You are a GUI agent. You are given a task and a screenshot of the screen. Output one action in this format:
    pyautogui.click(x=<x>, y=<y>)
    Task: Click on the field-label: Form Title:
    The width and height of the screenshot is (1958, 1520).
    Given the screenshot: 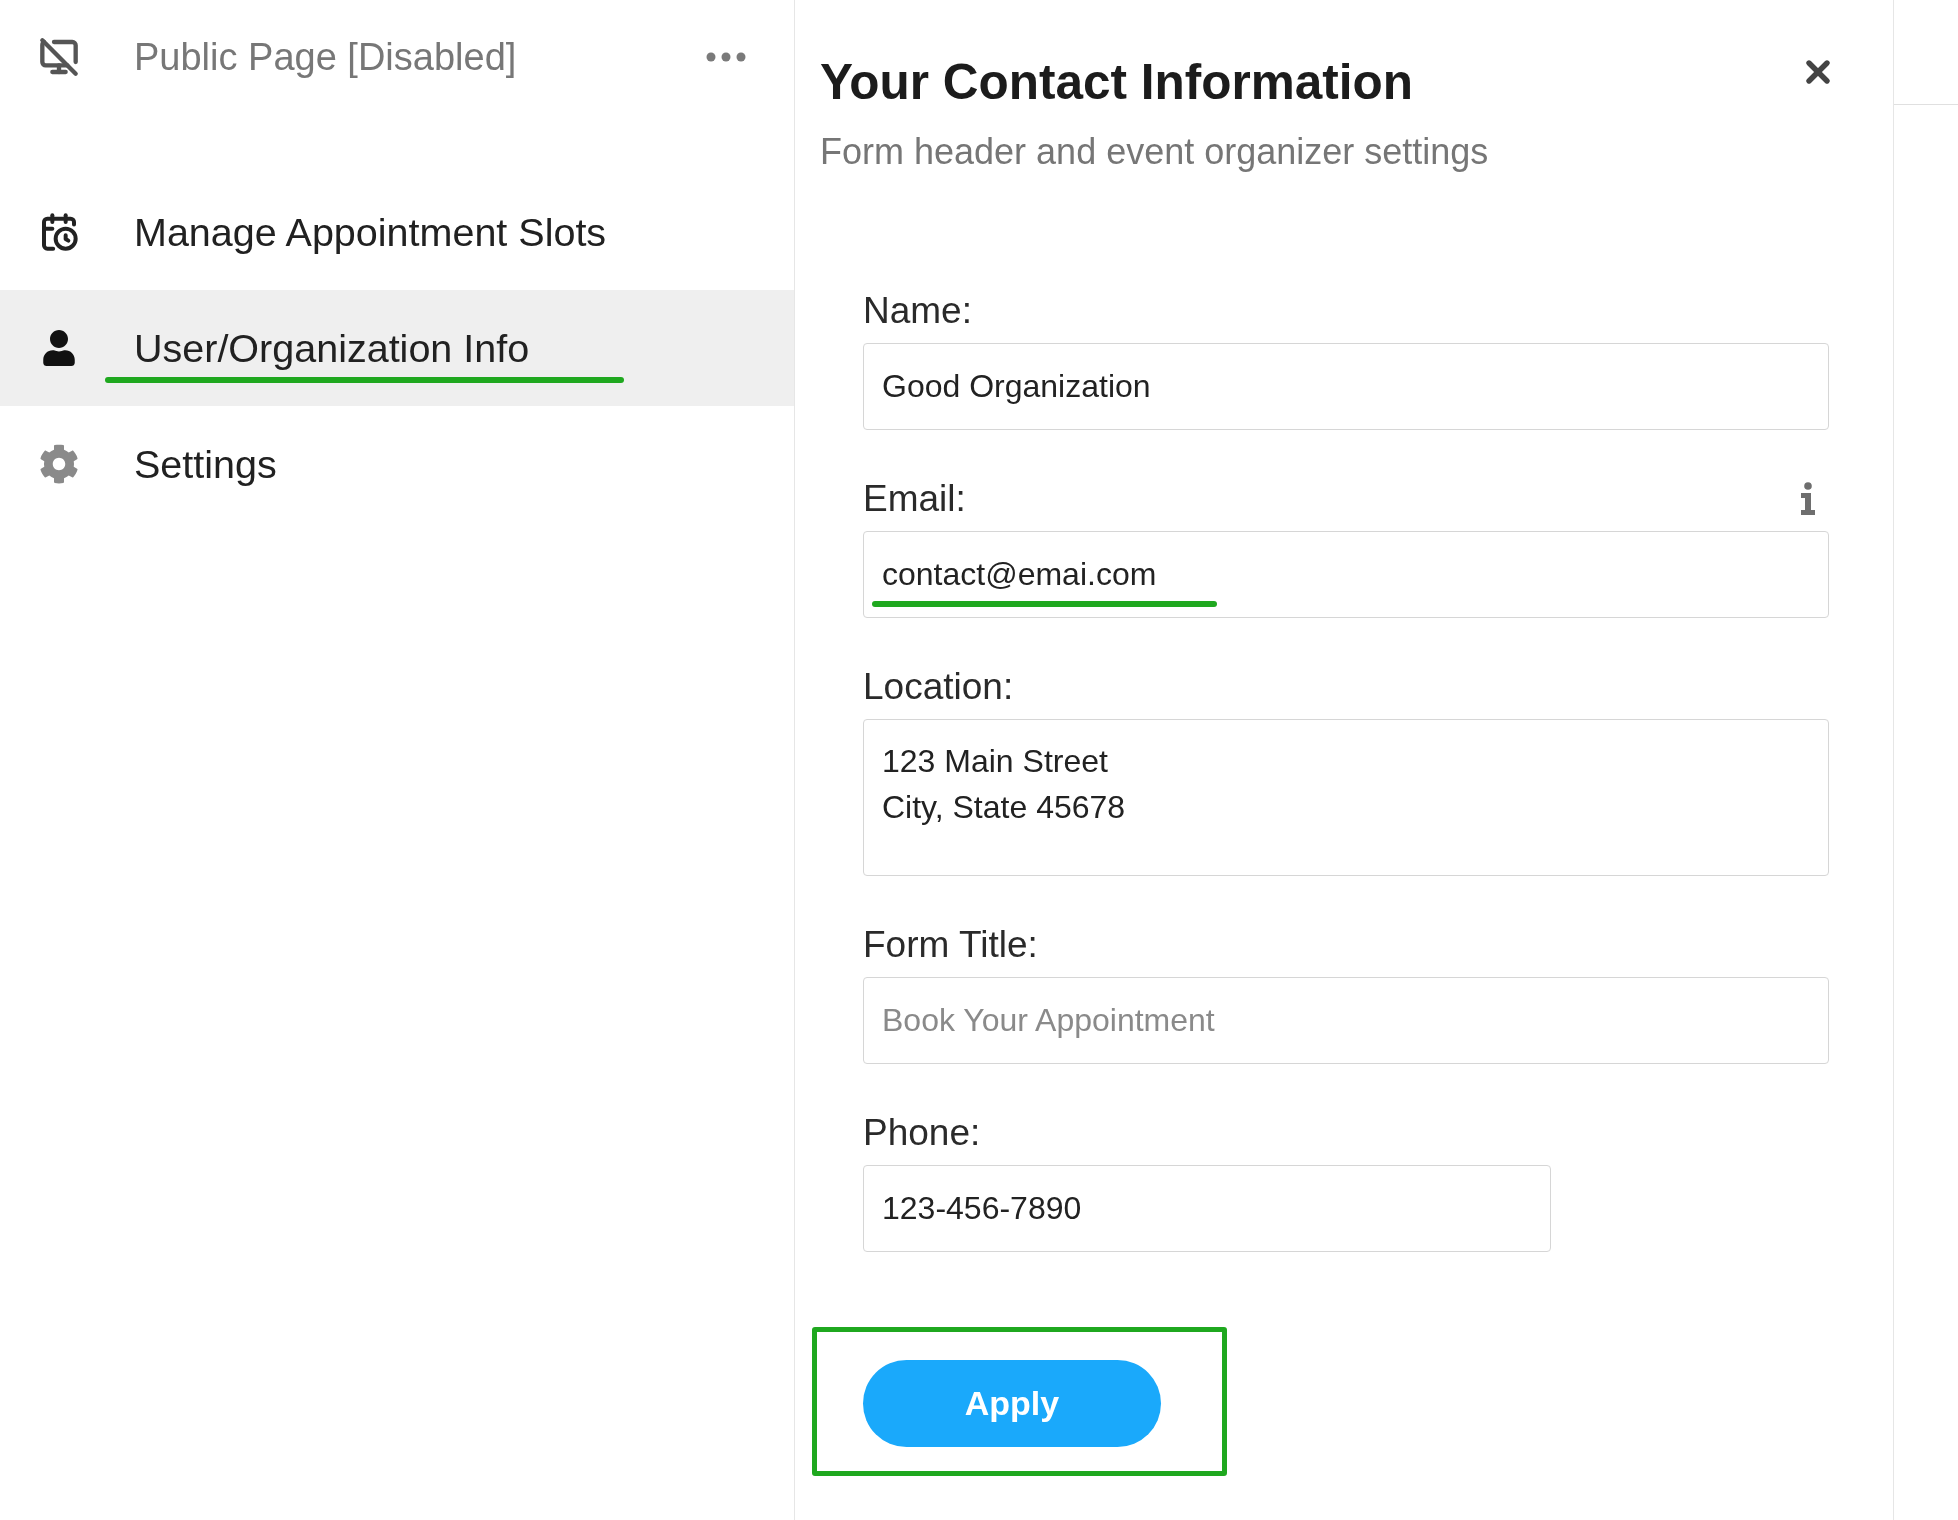 What is the action you would take?
    pyautogui.click(x=950, y=945)
    